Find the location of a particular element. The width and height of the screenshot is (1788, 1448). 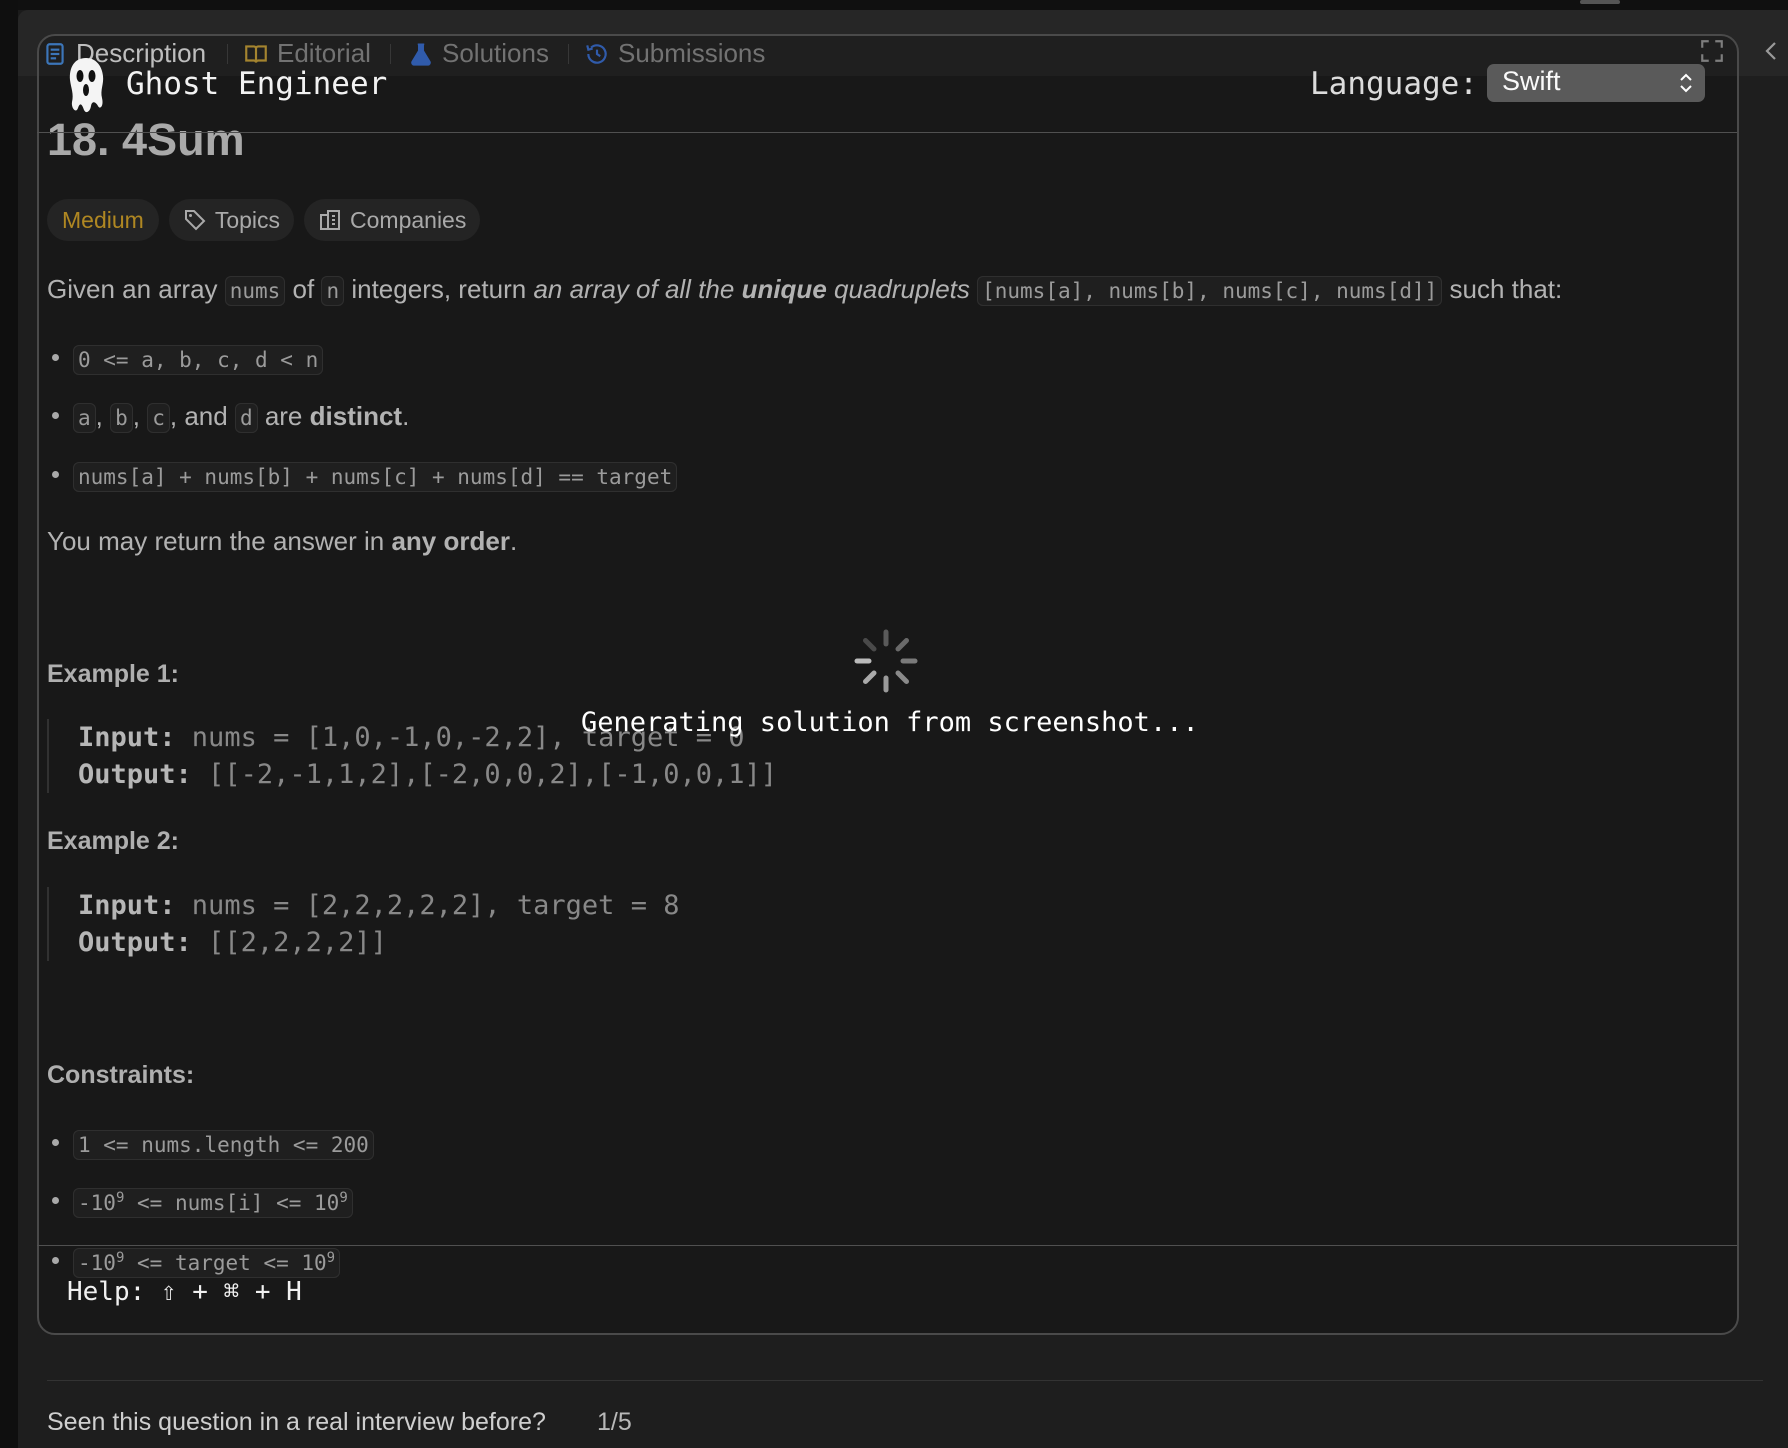

left-edge is located at coordinates (9, 724).